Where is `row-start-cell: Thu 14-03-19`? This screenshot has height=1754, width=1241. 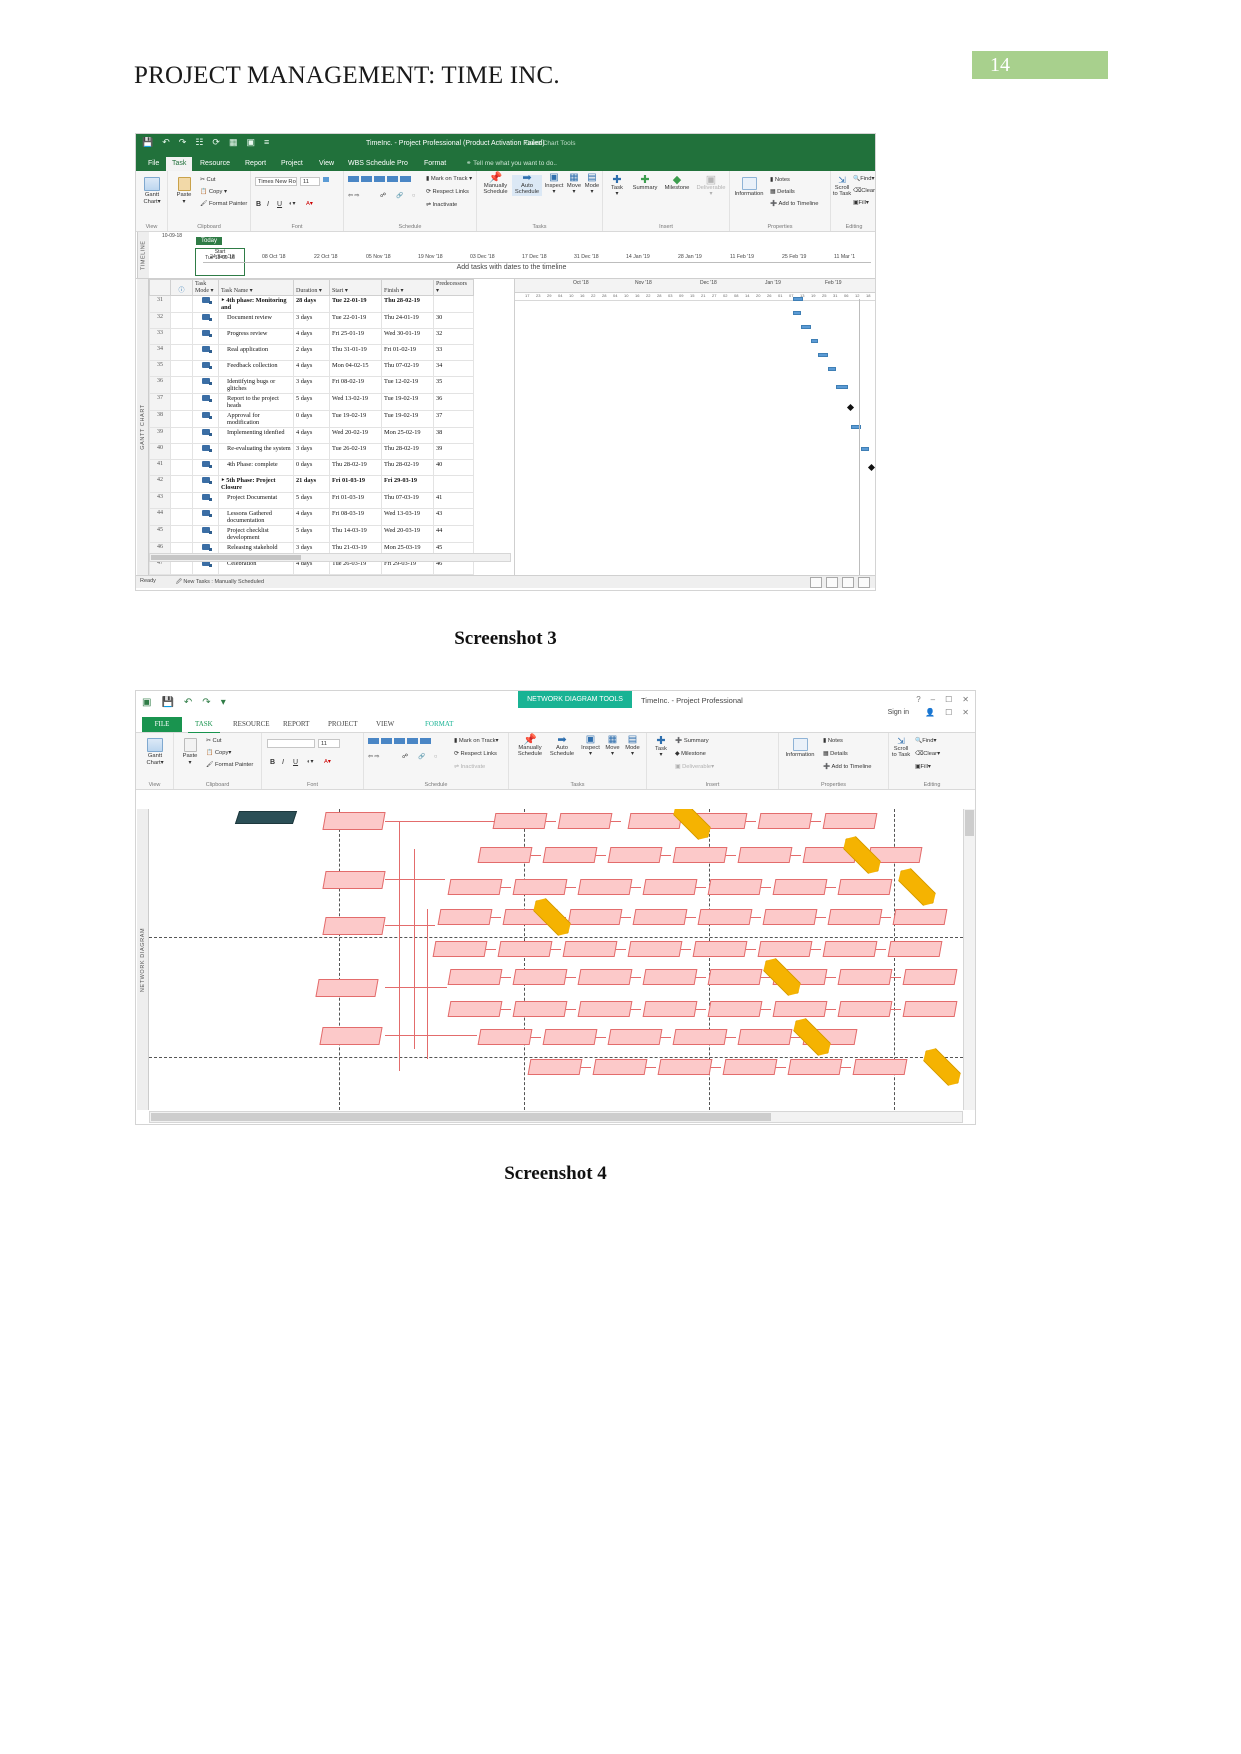
row-start-cell: Thu 14-03-19 is located at coordinates (355, 534).